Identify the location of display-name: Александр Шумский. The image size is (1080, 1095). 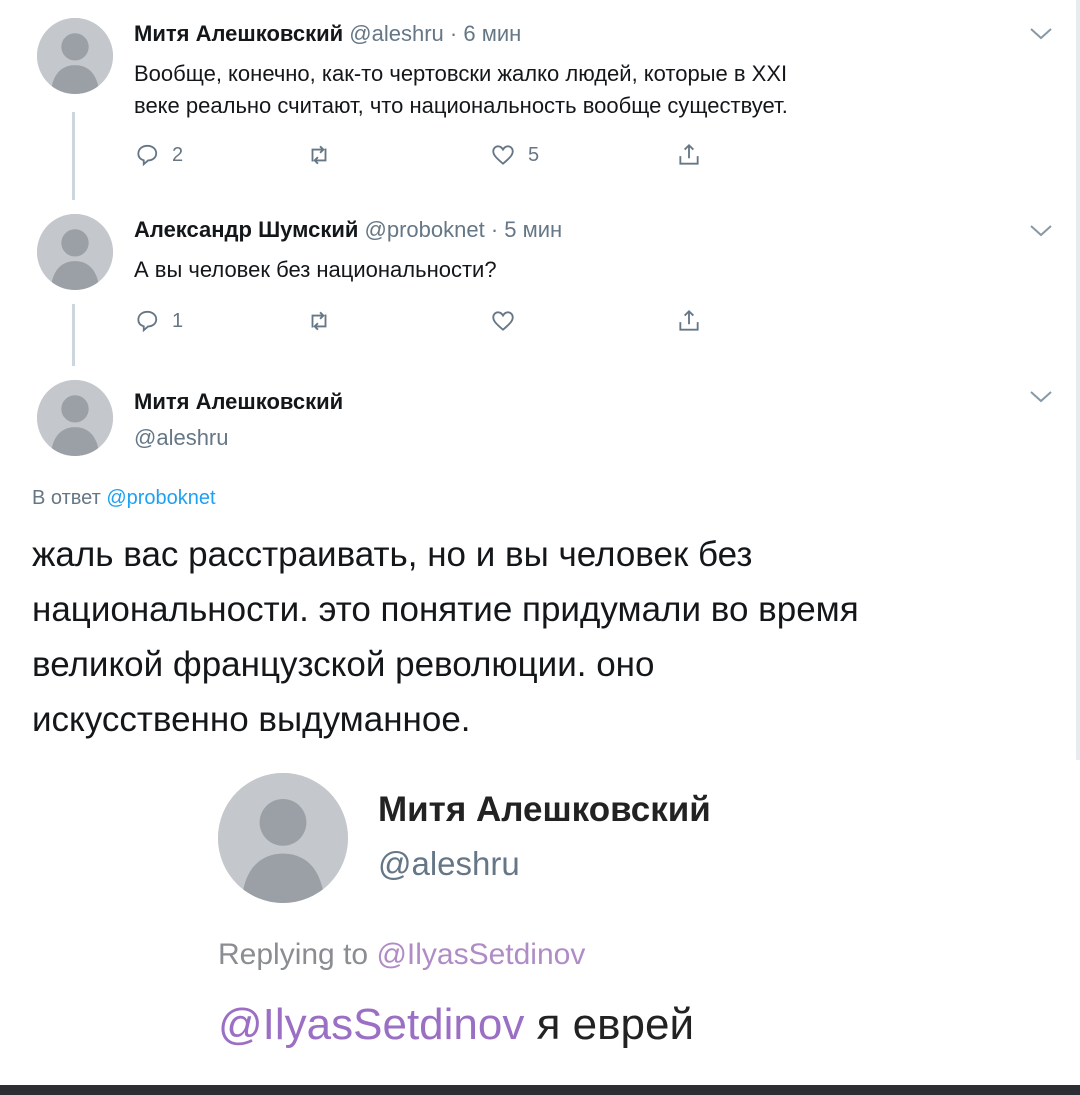
(246, 229).